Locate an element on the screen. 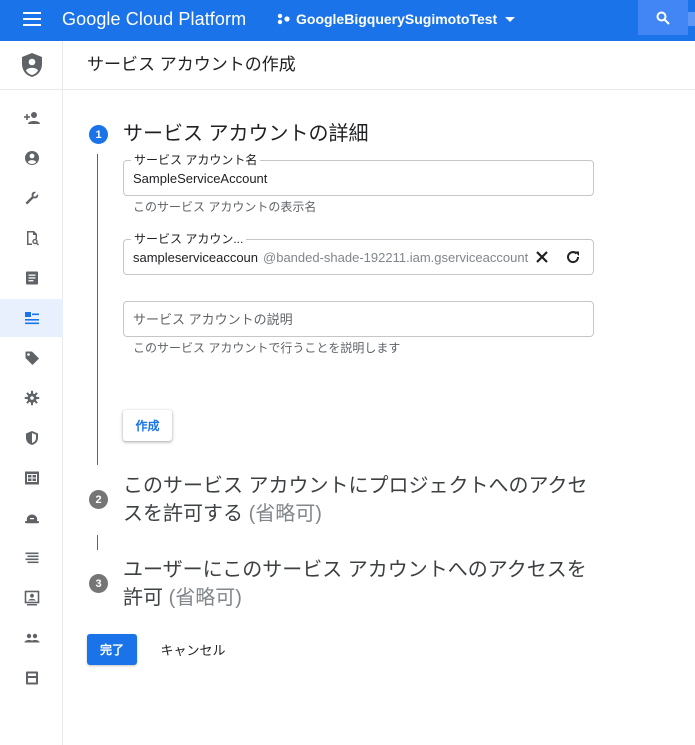  step-3-number: 3 is located at coordinates (98, 583).